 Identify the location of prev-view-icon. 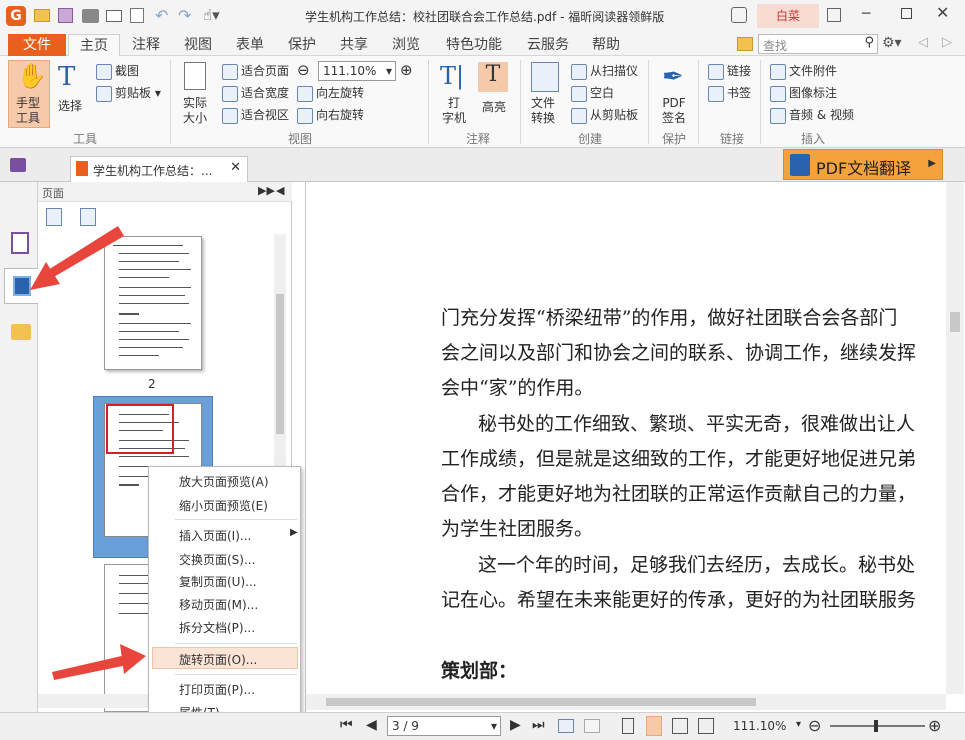
(566, 726).